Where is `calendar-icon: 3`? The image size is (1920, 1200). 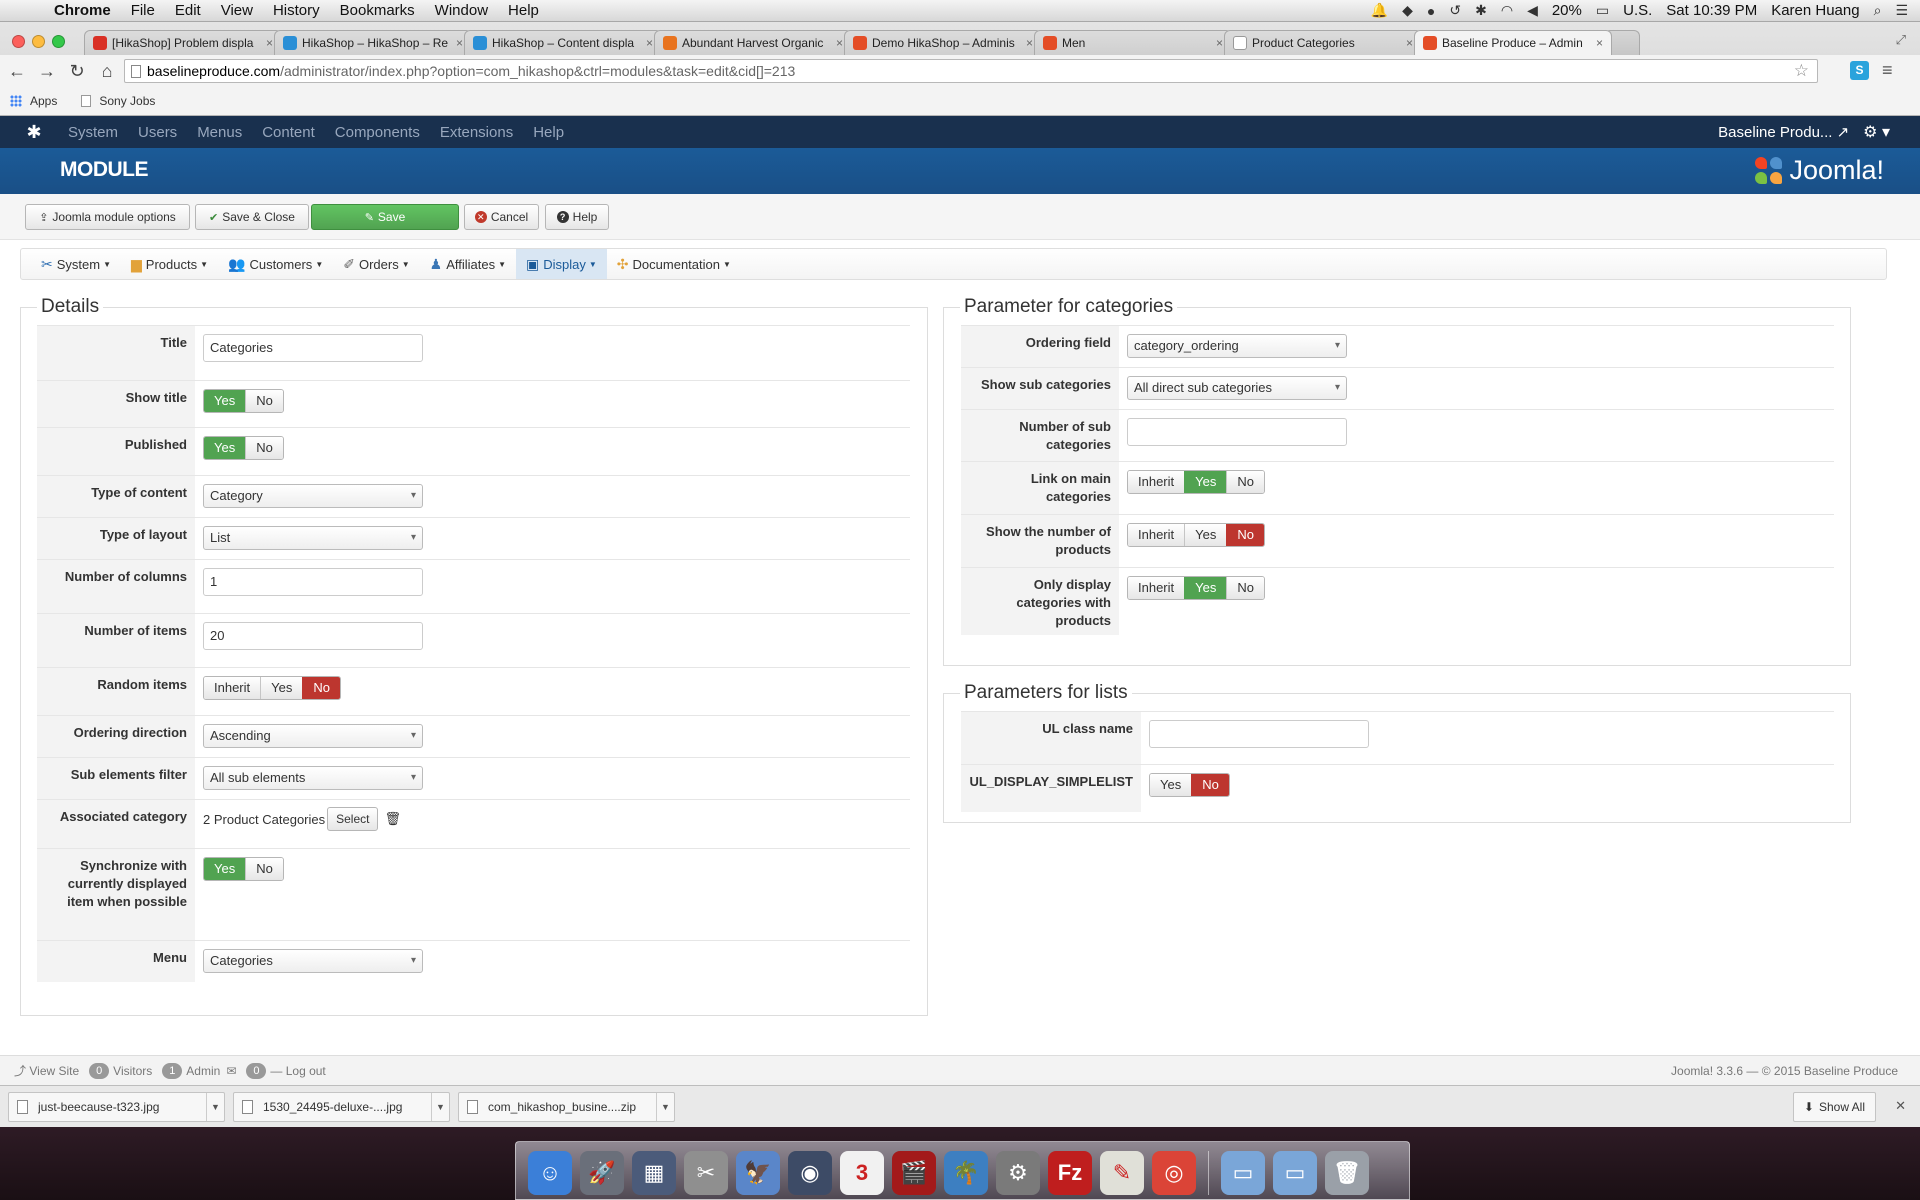
calendar-icon: 3 is located at coordinates (862, 1173).